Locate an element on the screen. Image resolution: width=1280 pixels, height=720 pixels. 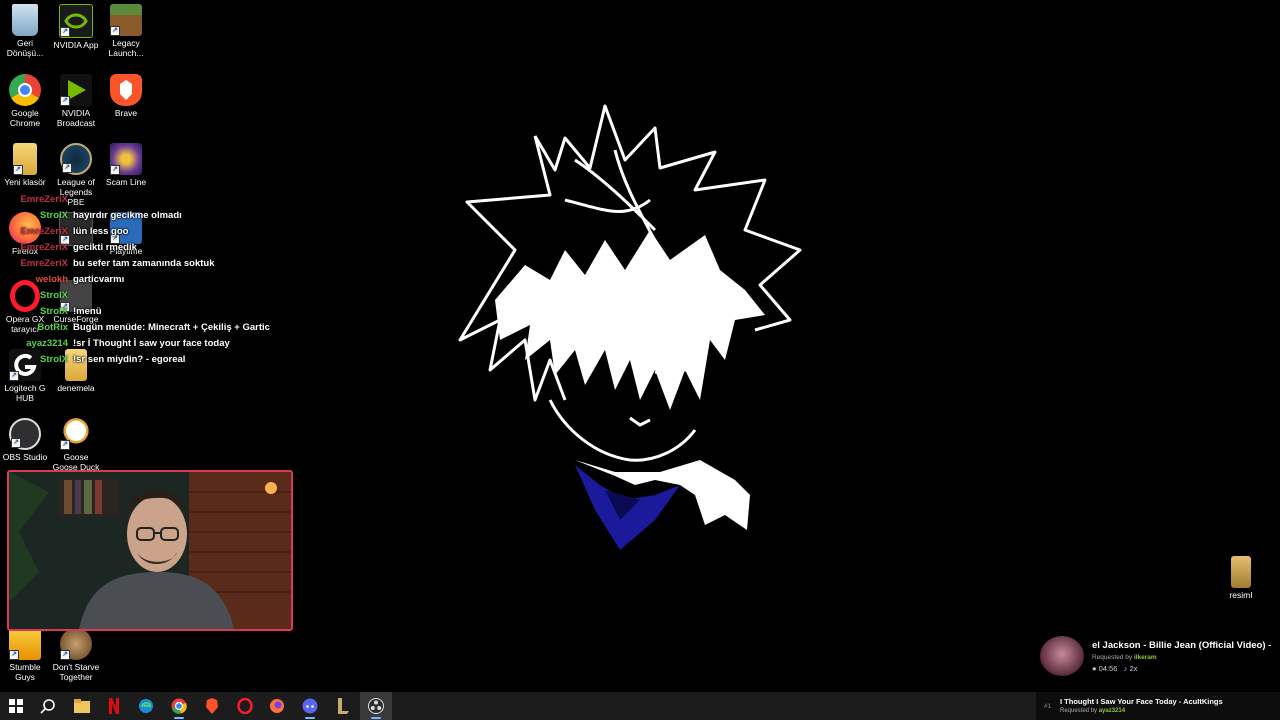
resim-folder-glyph is located at coordinates (1241, 572).